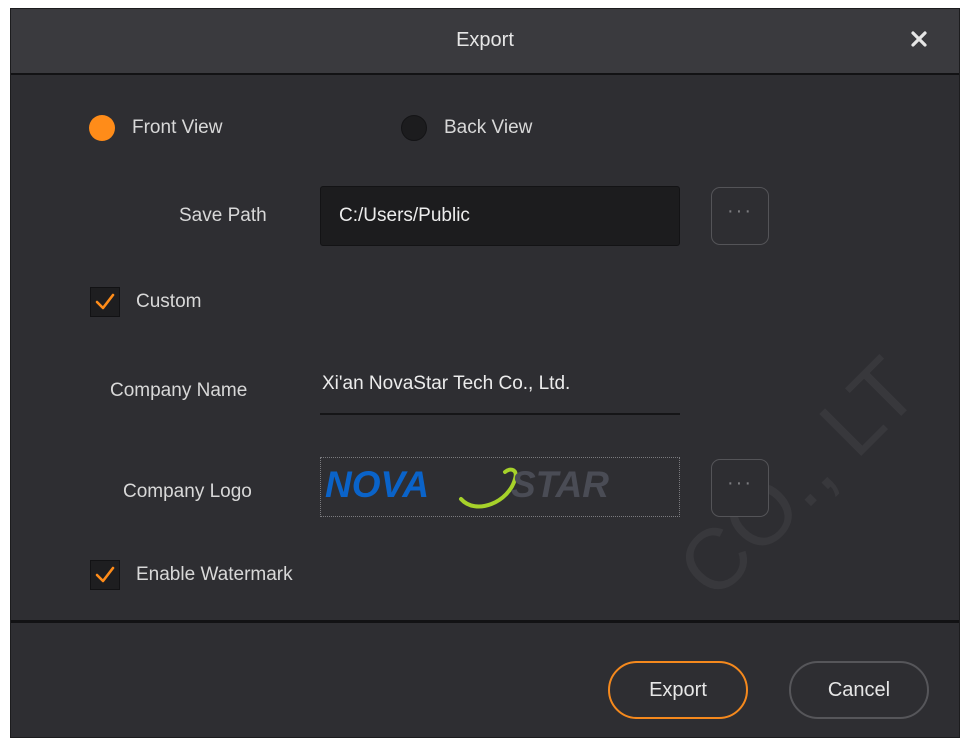 This screenshot has height=738, width=962. I want to click on company-logo-browse-button: ···, so click(740, 488).